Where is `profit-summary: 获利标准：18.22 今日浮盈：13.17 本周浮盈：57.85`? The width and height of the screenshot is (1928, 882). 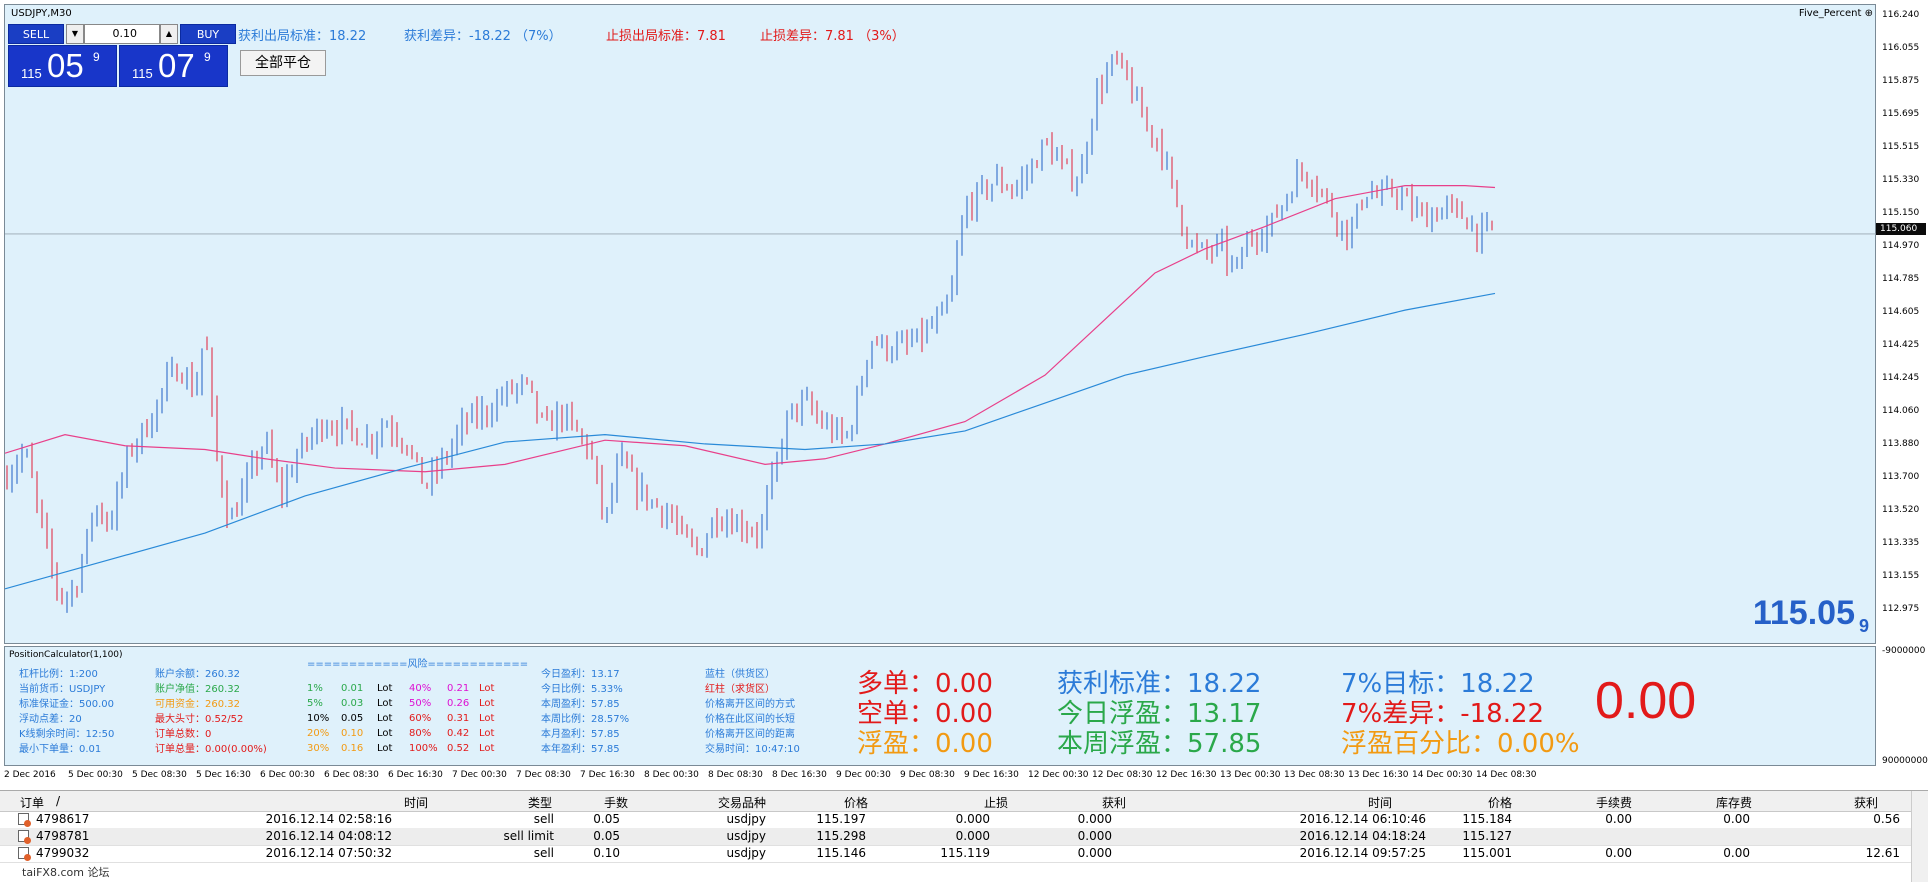
profit-summary: 获利标准：18.22 今日浮盈：13.17 本周浮盈：57.85 is located at coordinates (1159, 714).